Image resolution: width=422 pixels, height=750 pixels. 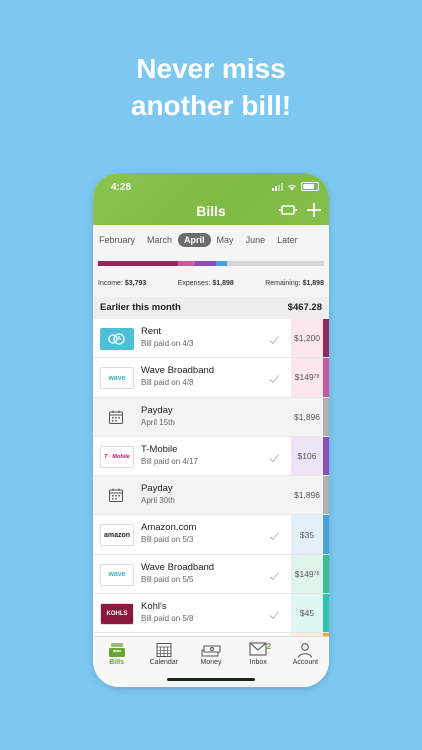 I want to click on inbox-badge: 2, so click(x=269, y=646).